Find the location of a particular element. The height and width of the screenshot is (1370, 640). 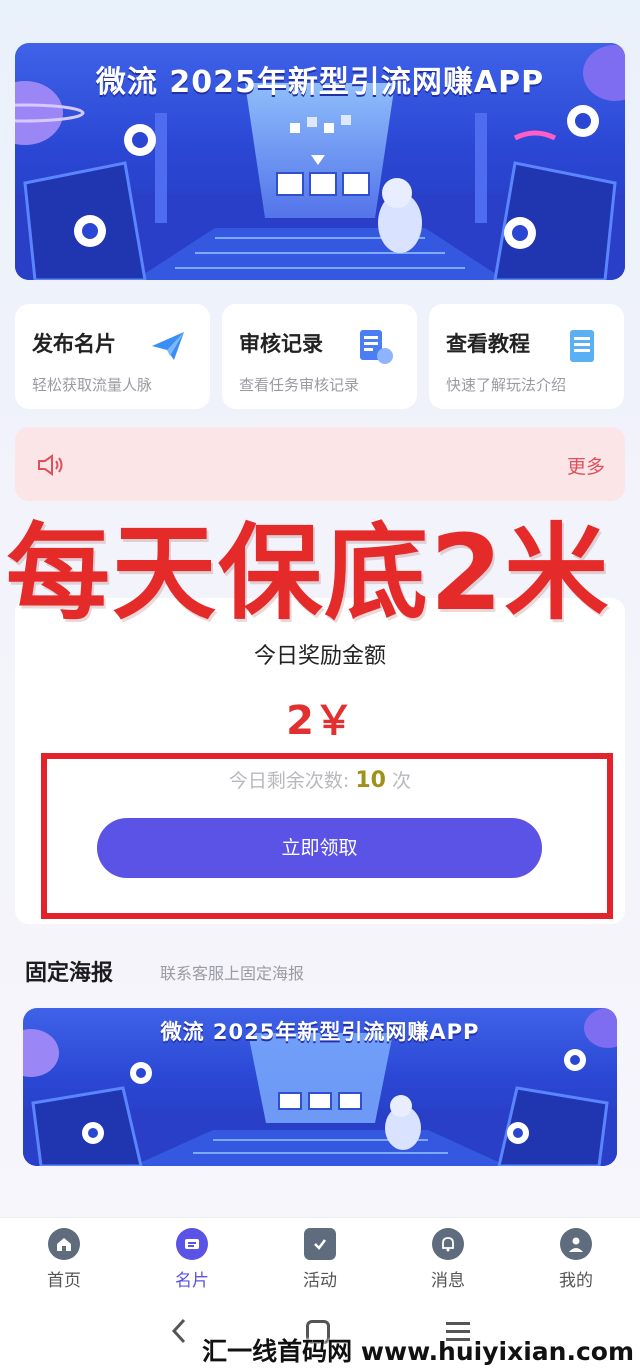

card-subtitle: 查看任务审核记录 is located at coordinates (299, 385).